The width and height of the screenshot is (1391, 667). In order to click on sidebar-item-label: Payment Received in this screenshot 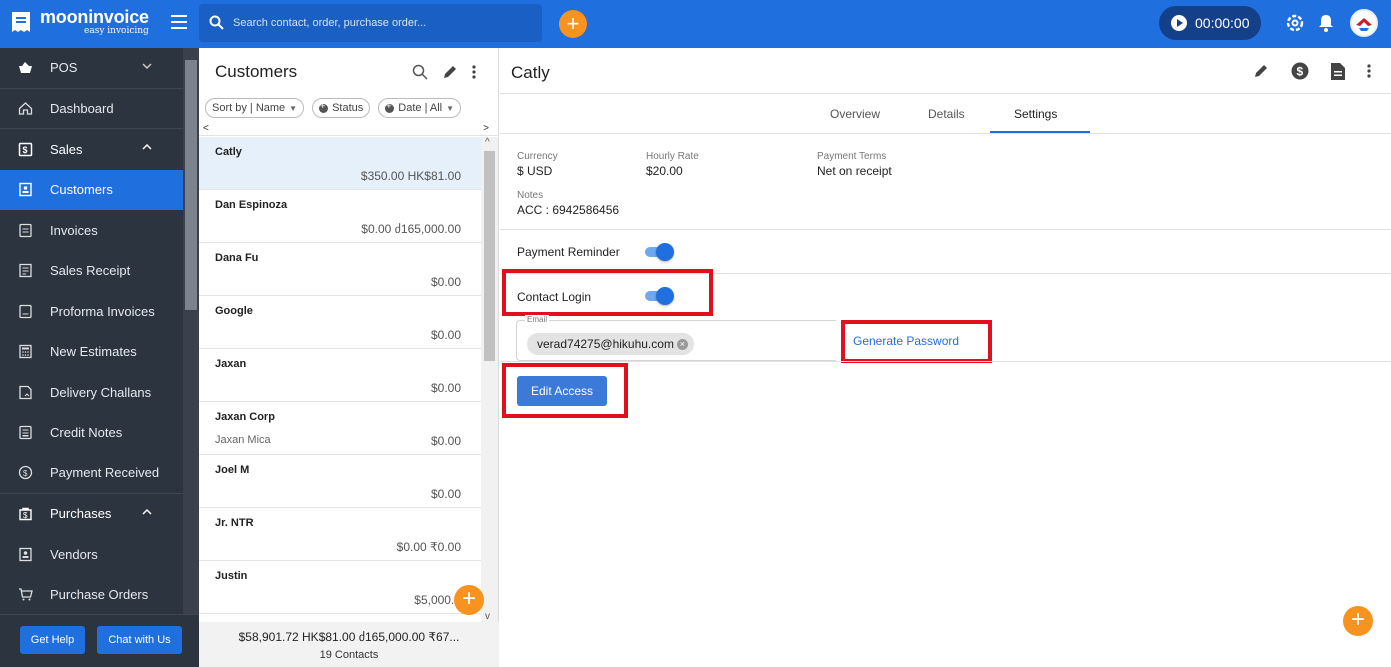, I will do `click(105, 473)`.